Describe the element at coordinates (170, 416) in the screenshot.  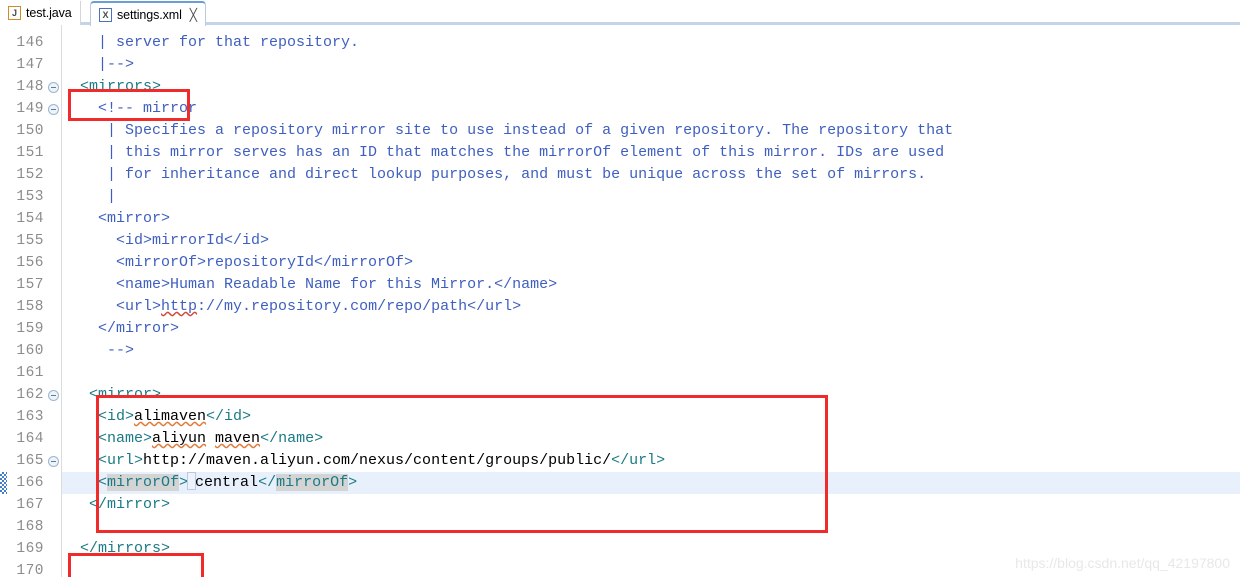
I see `spellcheck-word: alimaven` at that location.